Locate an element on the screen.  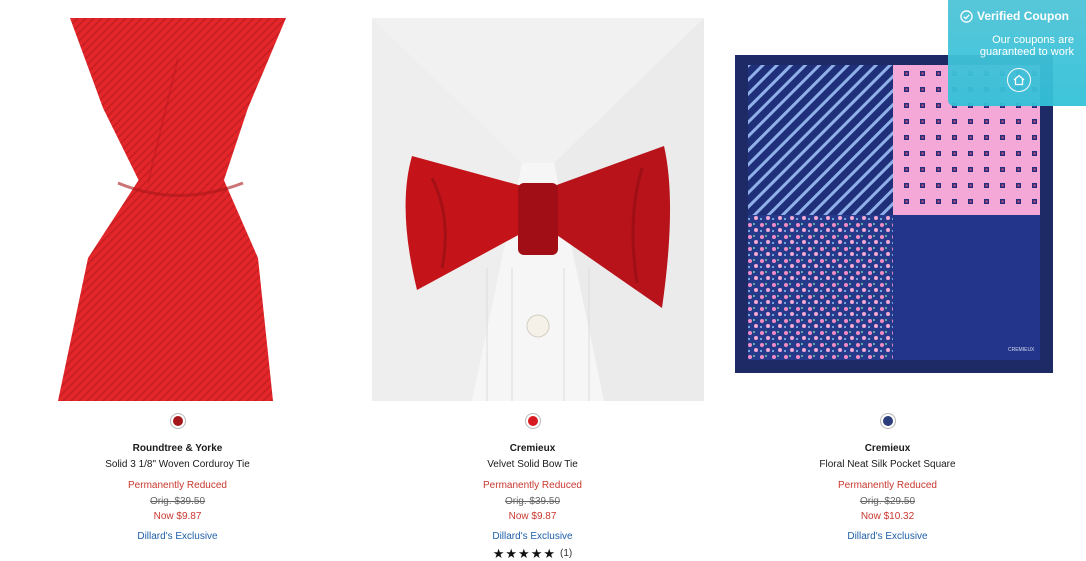
sale-price: Now $10.32 is located at coordinates (887, 516).